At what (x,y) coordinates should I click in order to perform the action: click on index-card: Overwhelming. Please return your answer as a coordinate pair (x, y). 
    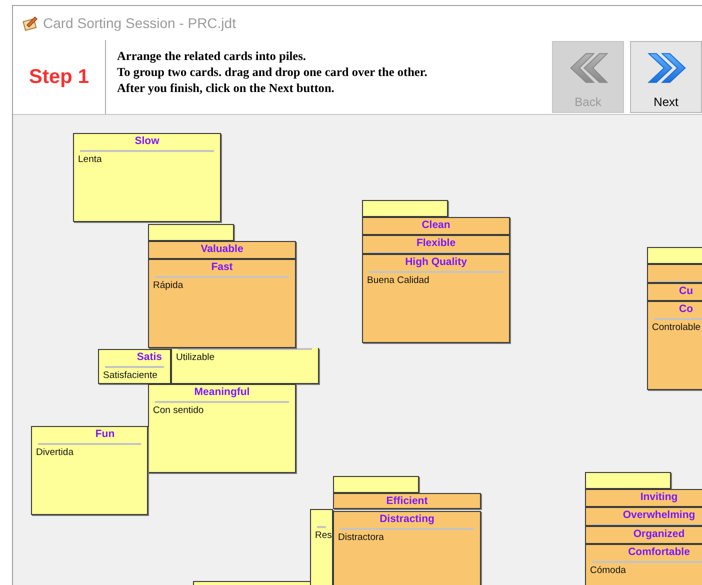
    Looking at the image, I should click on (643, 516).